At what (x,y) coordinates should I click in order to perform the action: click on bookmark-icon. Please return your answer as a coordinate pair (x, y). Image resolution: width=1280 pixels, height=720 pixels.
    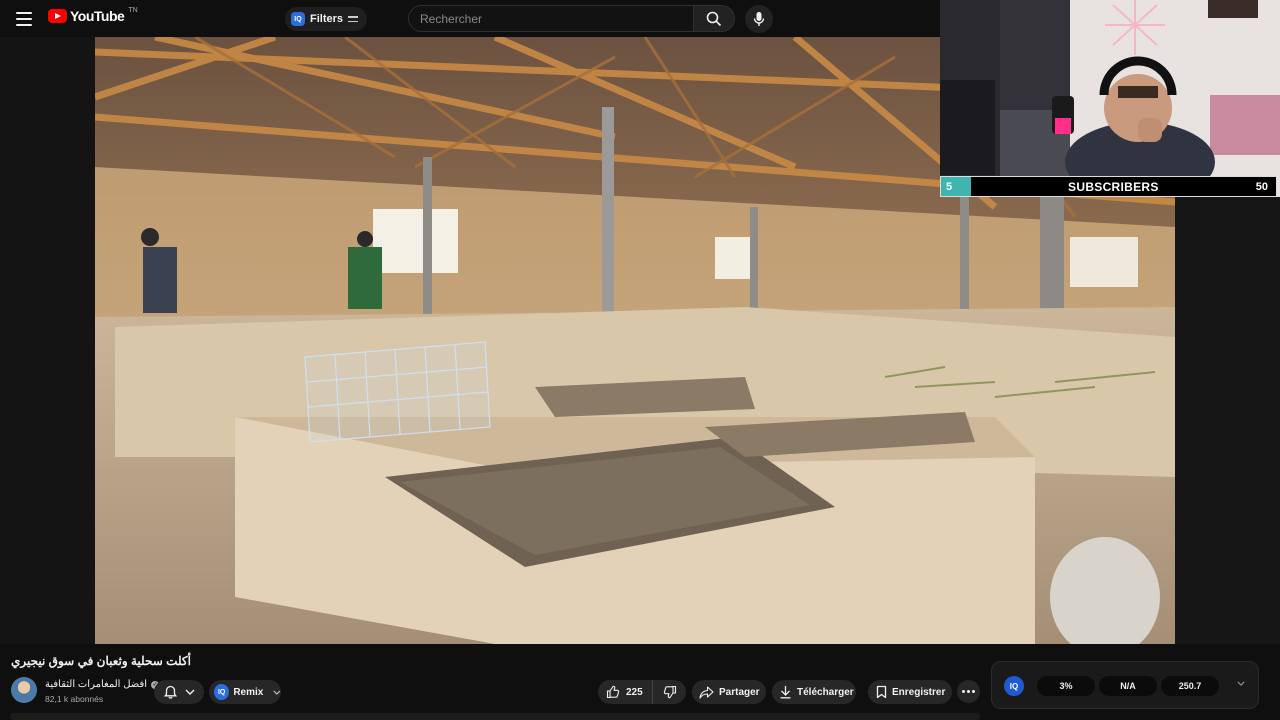
    Looking at the image, I should click on (881, 692).